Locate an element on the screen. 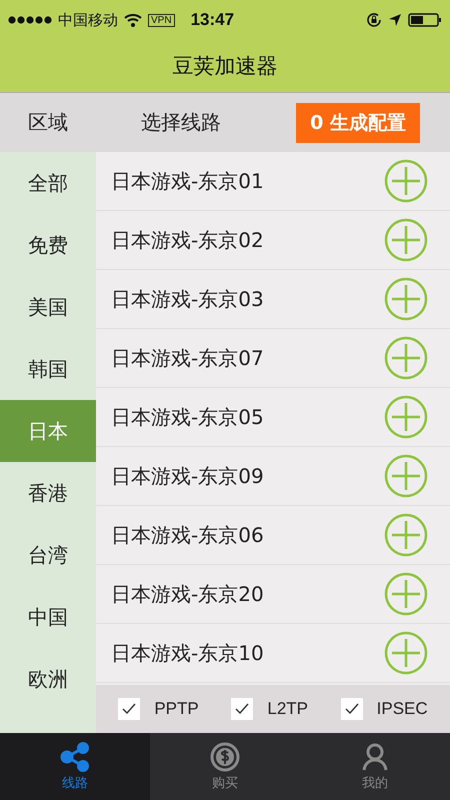 The image size is (450, 800). route-name: 日本游戏-东京09 is located at coordinates (188, 476).